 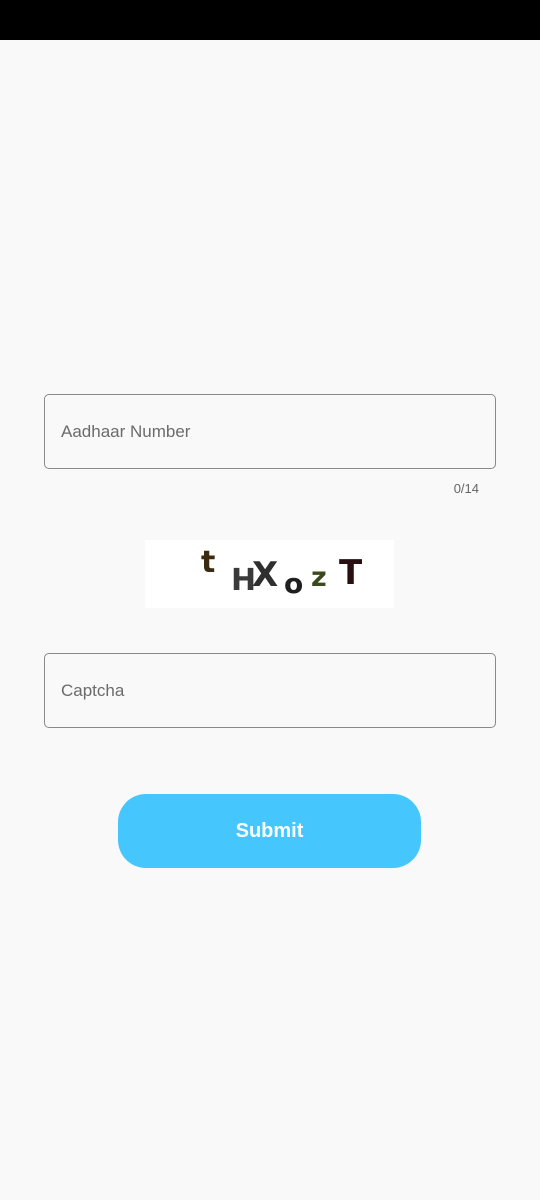 What do you see at coordinates (351, 573) in the screenshot?
I see `captcha-glyph: T` at bounding box center [351, 573].